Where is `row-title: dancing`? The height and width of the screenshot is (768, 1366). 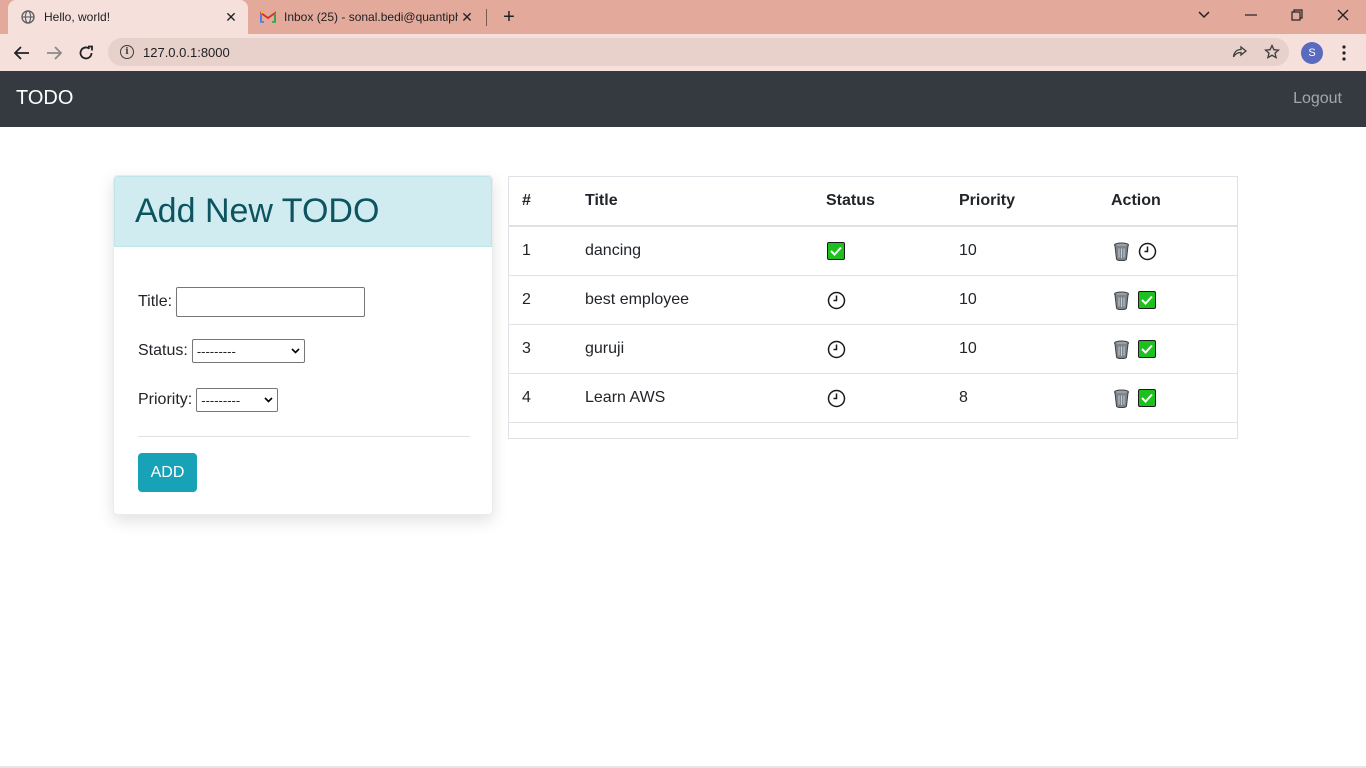 row-title: dancing is located at coordinates (613, 250).